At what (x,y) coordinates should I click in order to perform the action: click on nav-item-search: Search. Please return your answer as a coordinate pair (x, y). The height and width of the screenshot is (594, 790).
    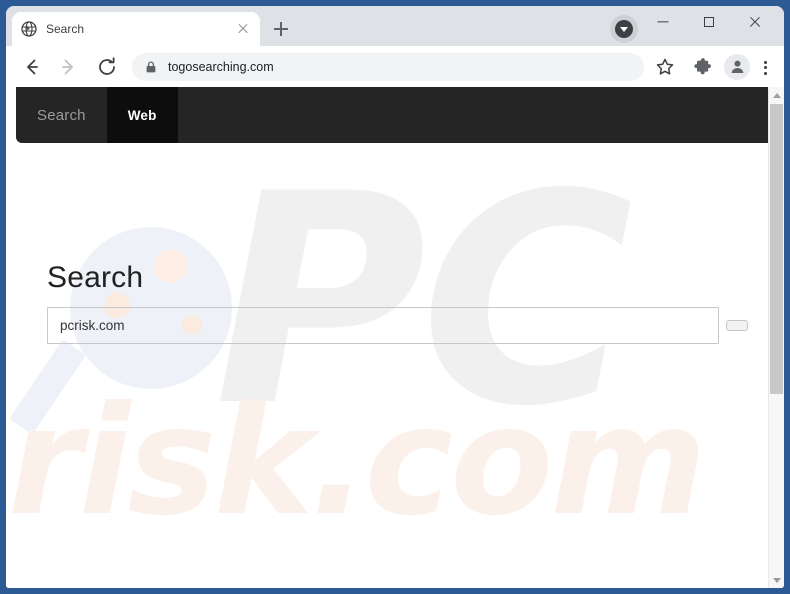
    Looking at the image, I should click on (61, 115).